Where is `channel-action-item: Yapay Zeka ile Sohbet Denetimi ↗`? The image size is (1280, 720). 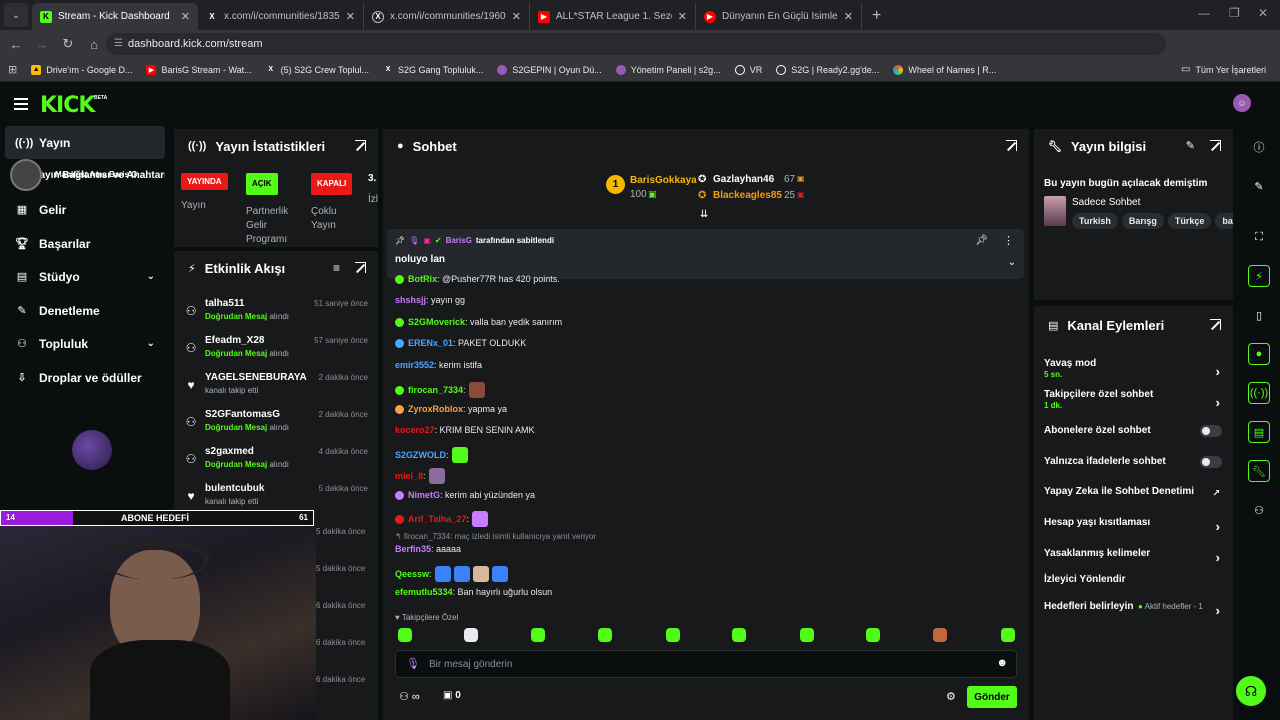 channel-action-item: Yapay Zeka ile Sohbet Denetimi ↗ is located at coordinates (1136, 492).